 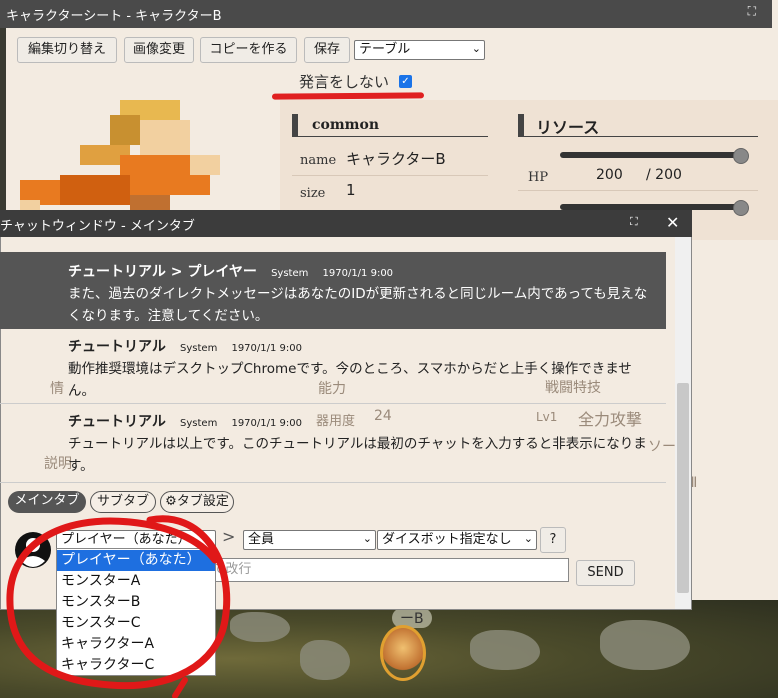 What do you see at coordinates (672, 222) in the screenshot?
I see `close-icon: ✕` at bounding box center [672, 222].